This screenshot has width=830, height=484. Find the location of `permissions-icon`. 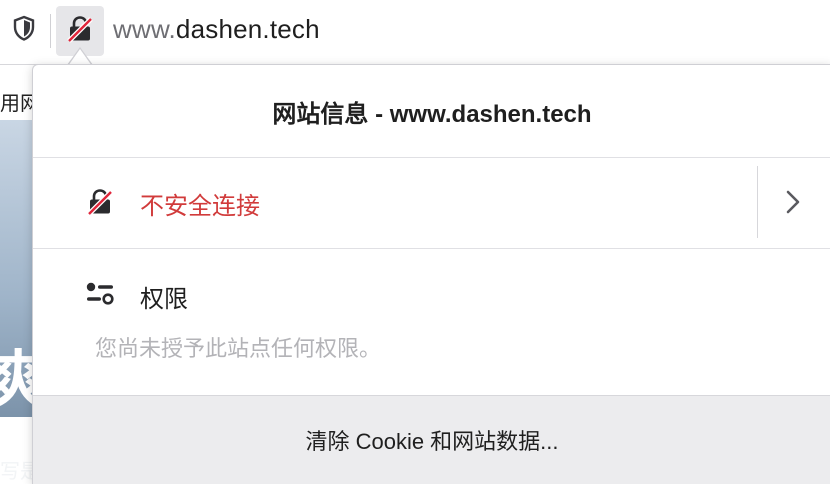

permissions-icon is located at coordinates (100, 296).